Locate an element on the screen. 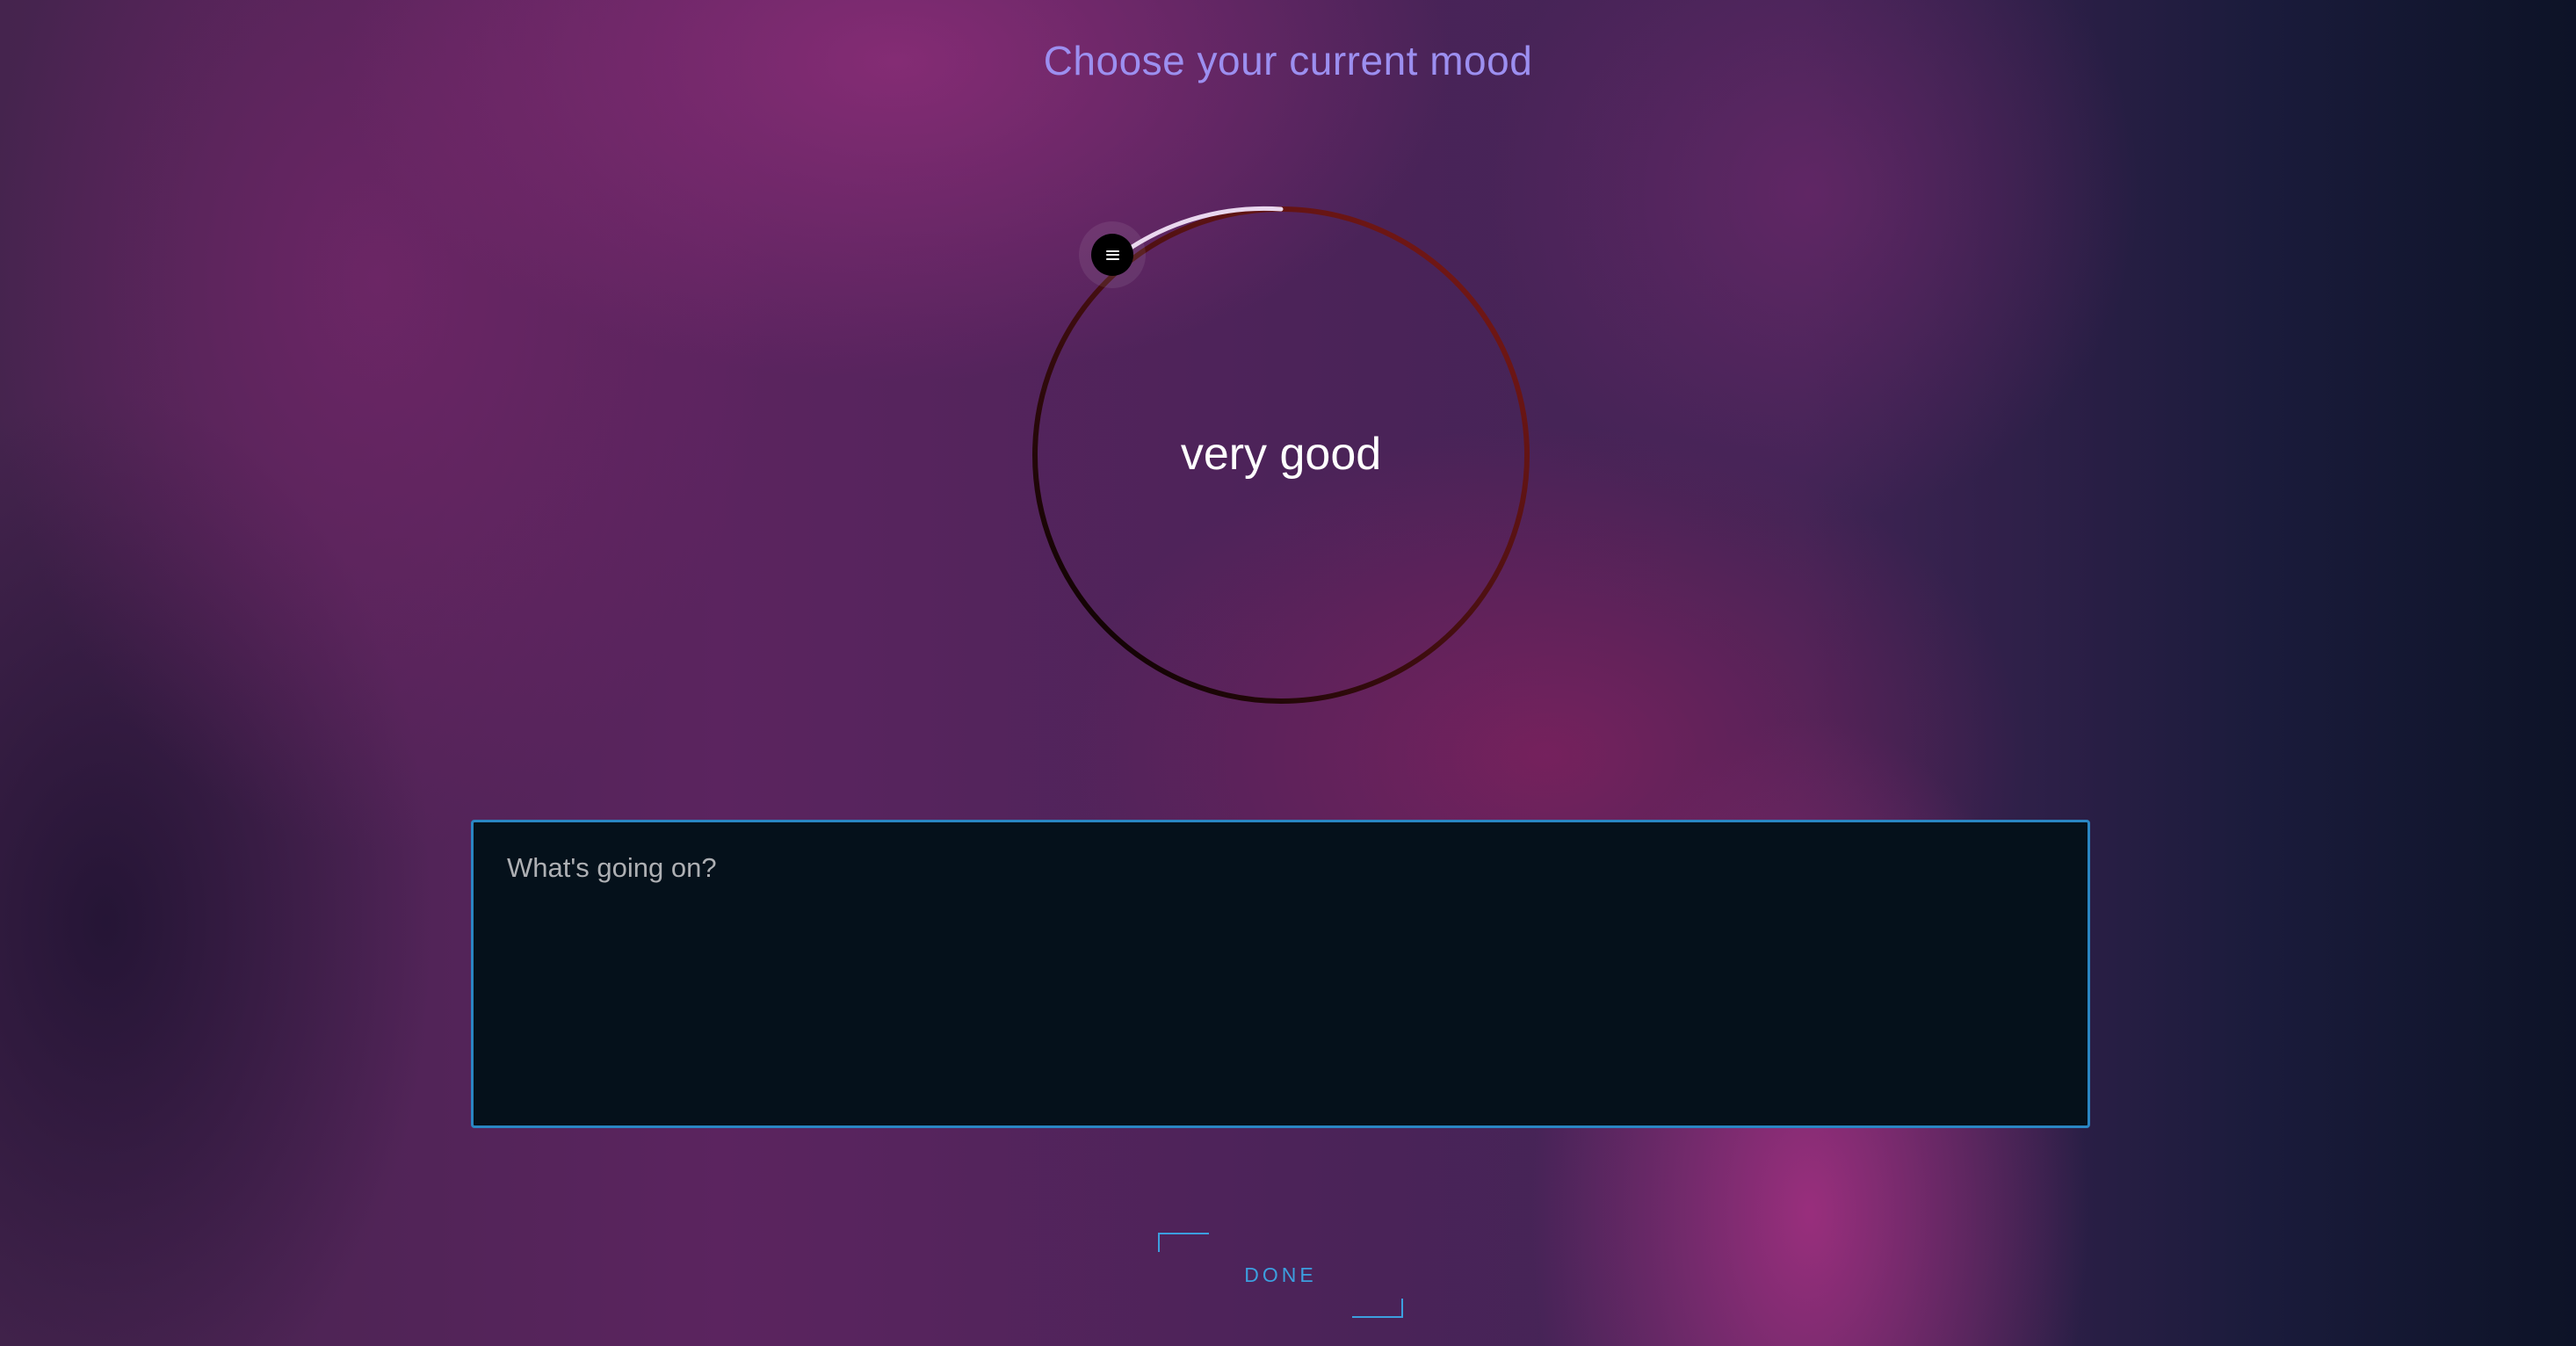 The height and width of the screenshot is (1346, 2576). mood-note-container is located at coordinates (1280, 974).